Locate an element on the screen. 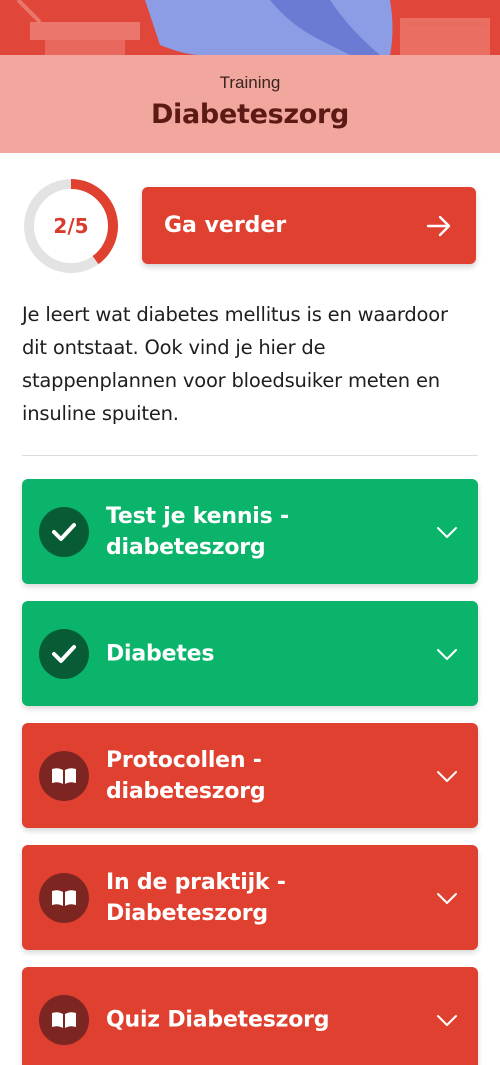 This screenshot has height=1065, width=500. continue-button: Ga verder is located at coordinates (309, 225).